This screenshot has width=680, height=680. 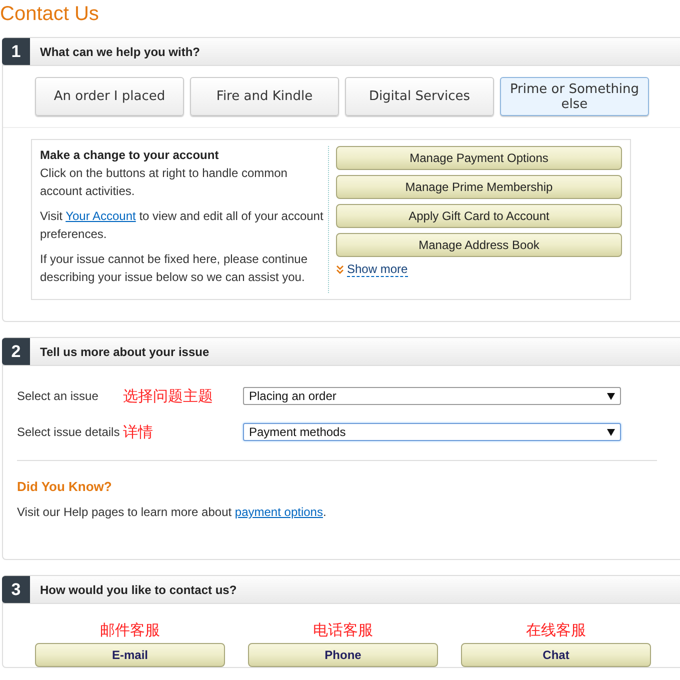 What do you see at coordinates (119, 51) in the screenshot?
I see `section-heading: What can we help you with?` at bounding box center [119, 51].